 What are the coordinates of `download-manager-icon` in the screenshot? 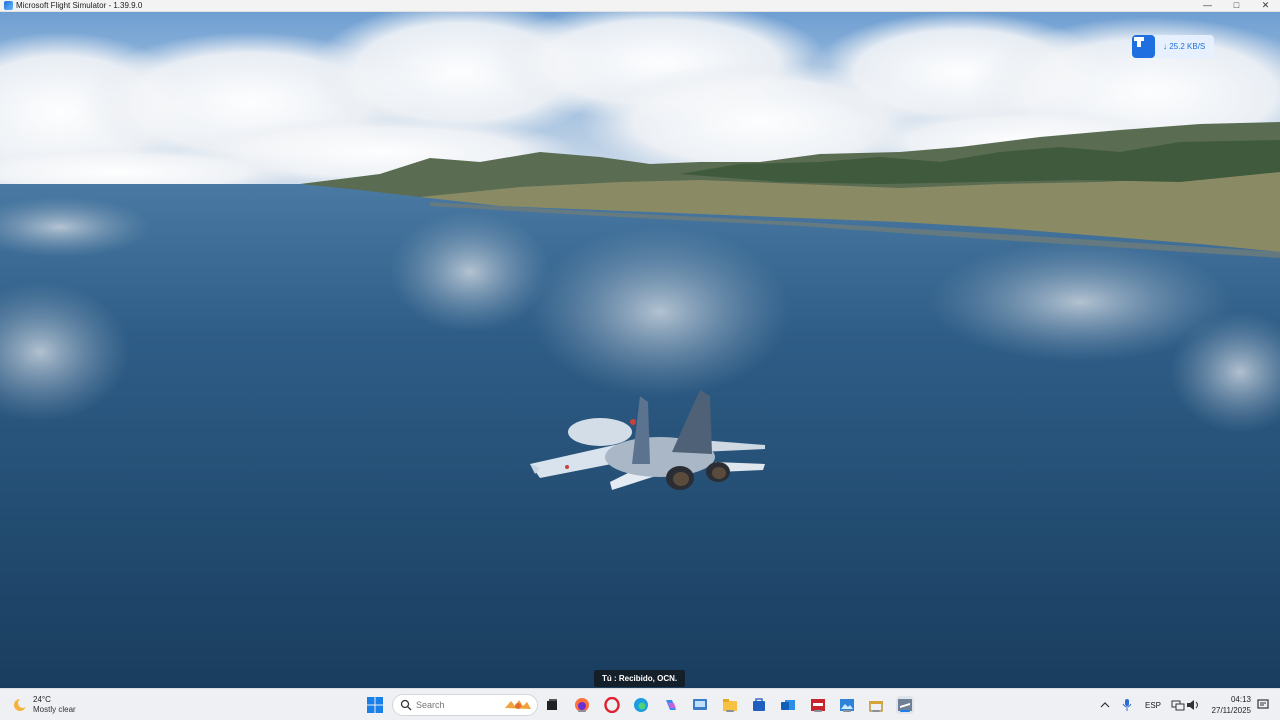 It's located at (1143, 46).